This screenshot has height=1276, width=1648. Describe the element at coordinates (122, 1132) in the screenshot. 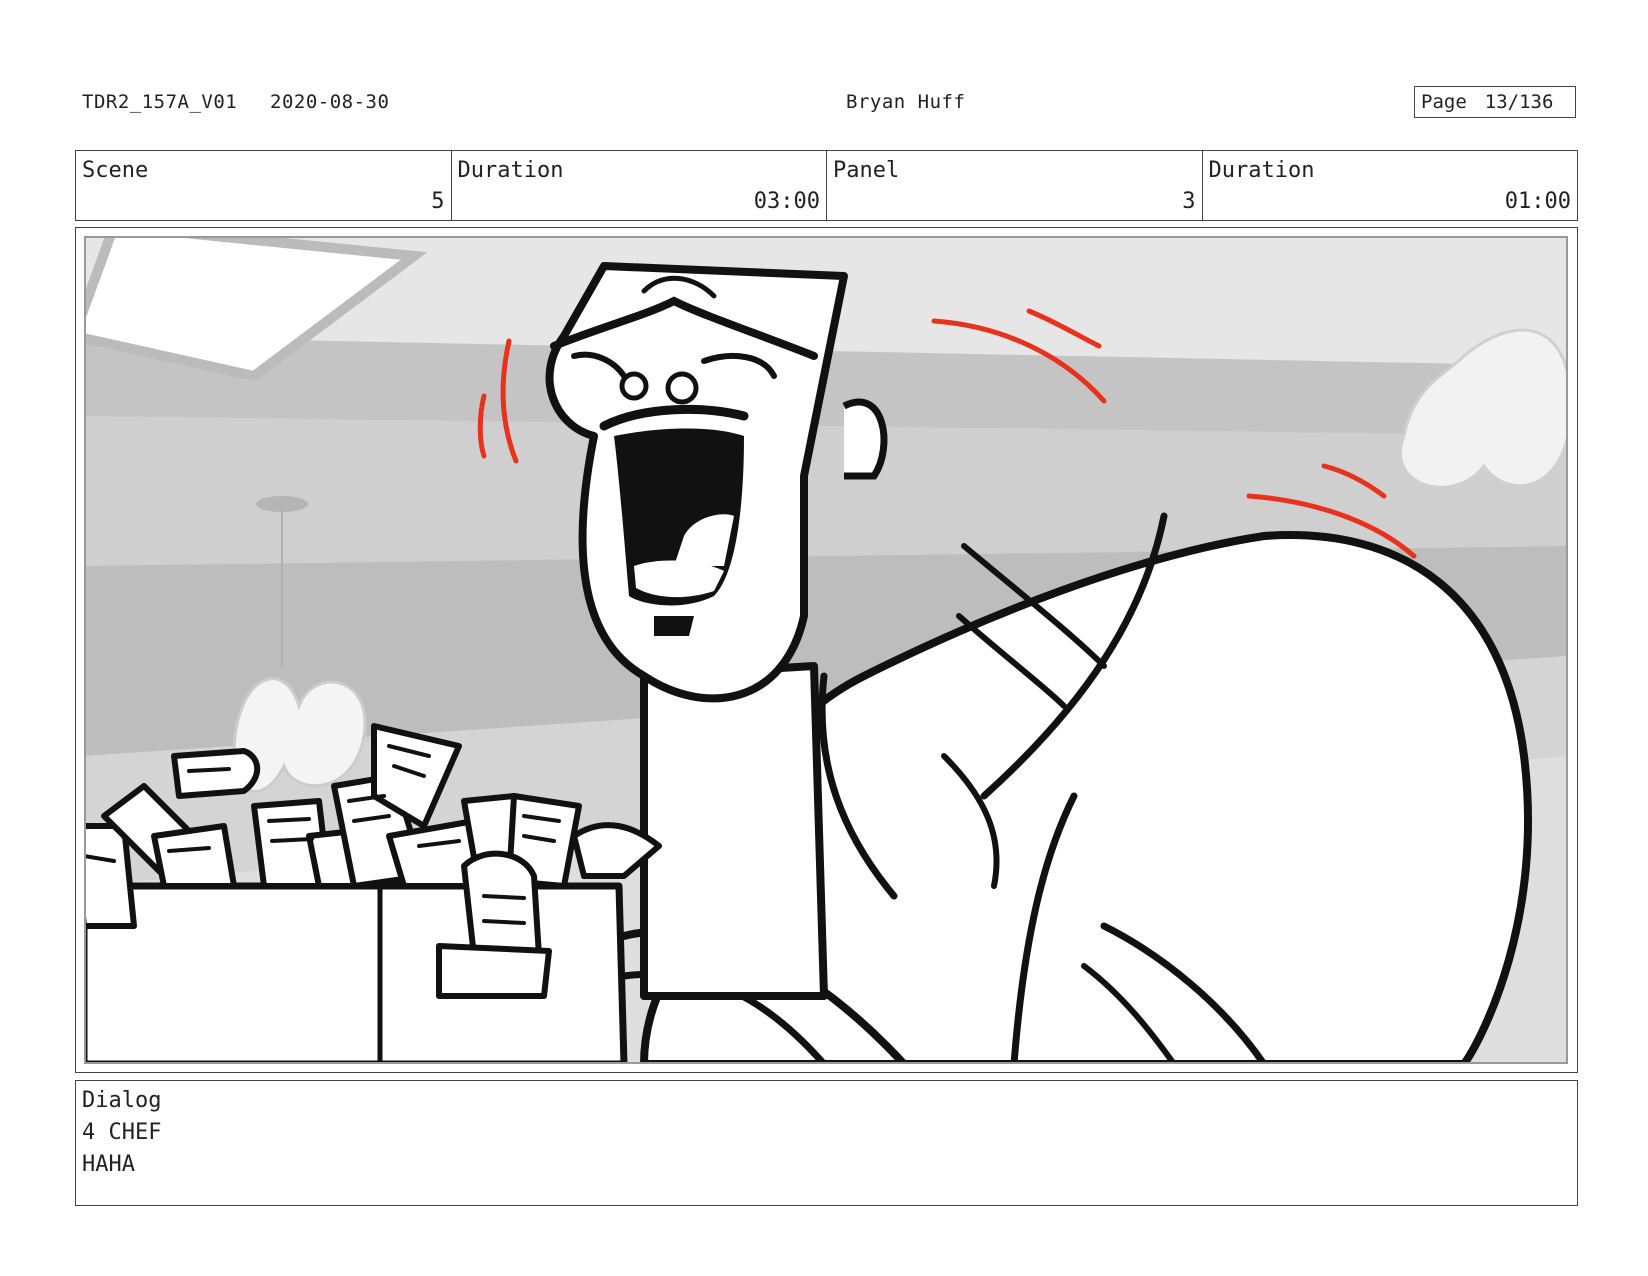

I see `dialog-character: 4 CHEF` at that location.